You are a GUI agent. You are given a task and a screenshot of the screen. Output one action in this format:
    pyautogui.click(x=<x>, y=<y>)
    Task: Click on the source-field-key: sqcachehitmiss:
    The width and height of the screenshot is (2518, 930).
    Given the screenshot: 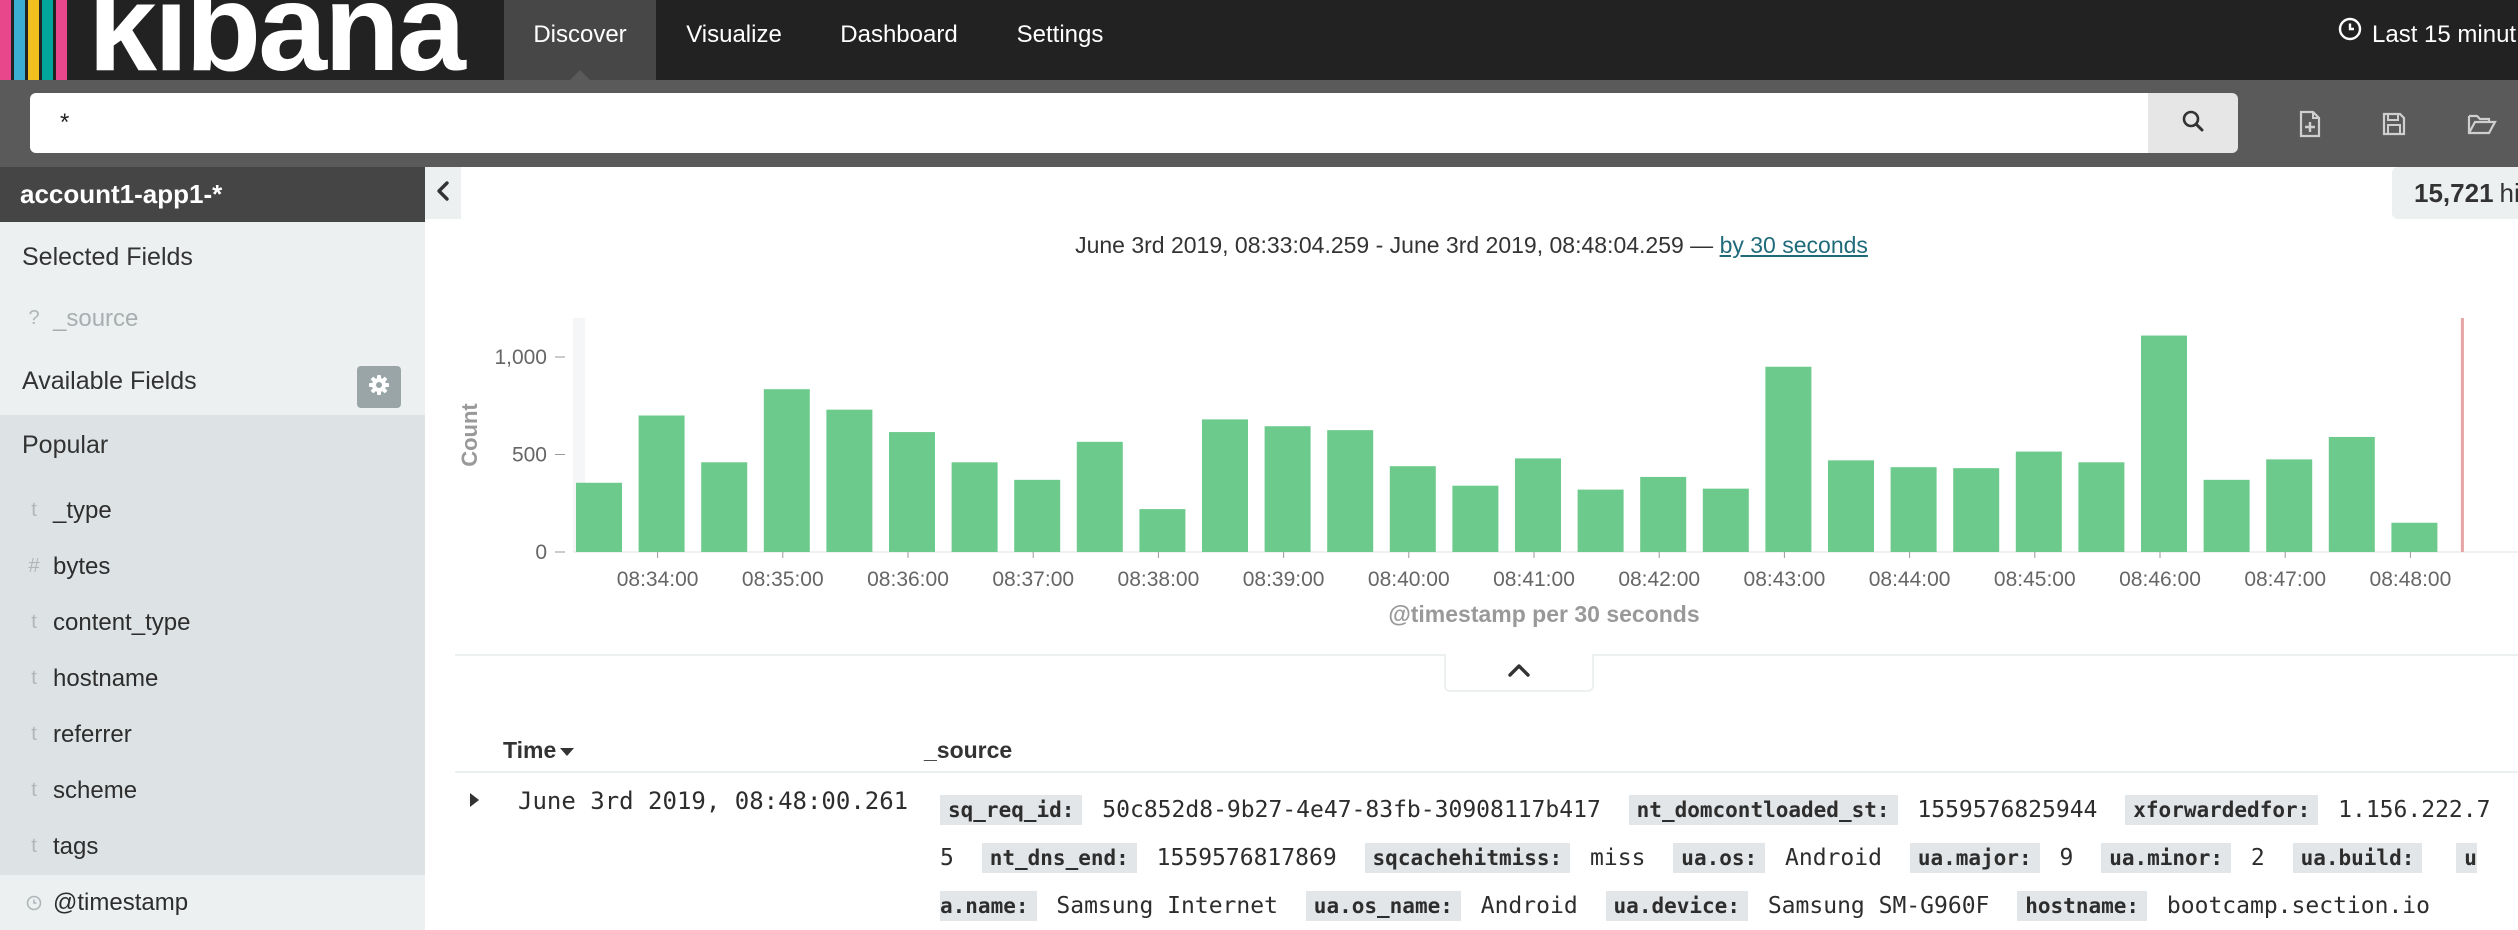 What is the action you would take?
    pyautogui.click(x=1467, y=858)
    